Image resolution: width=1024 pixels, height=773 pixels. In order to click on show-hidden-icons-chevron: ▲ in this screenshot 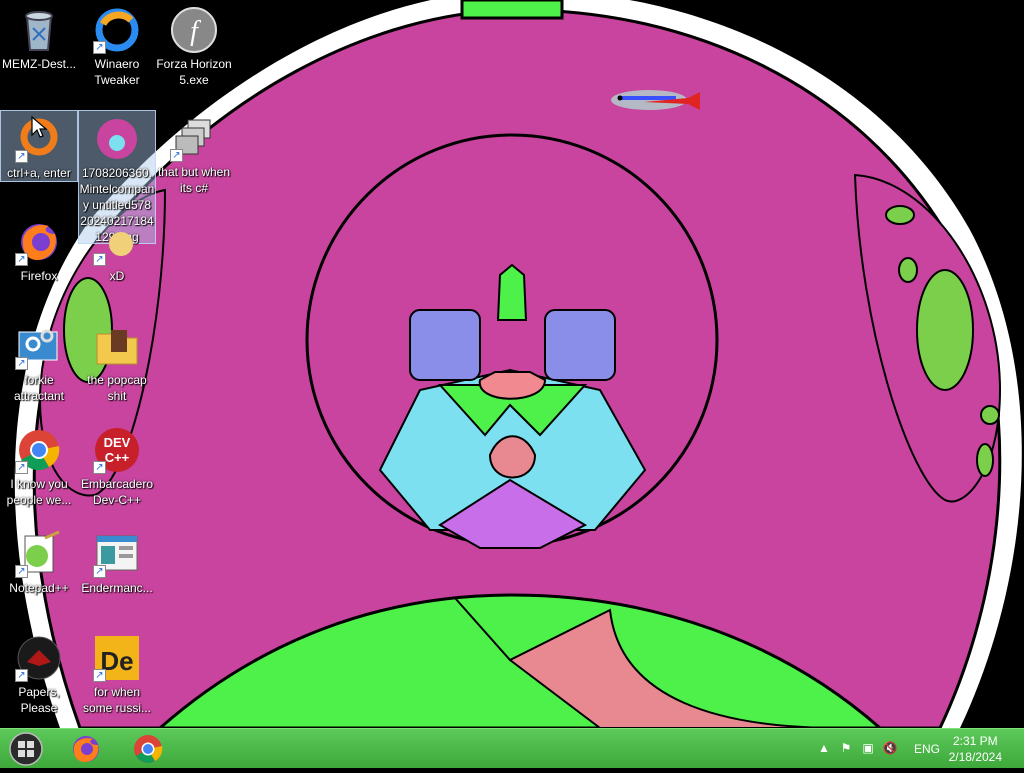, I will do `click(824, 749)`.